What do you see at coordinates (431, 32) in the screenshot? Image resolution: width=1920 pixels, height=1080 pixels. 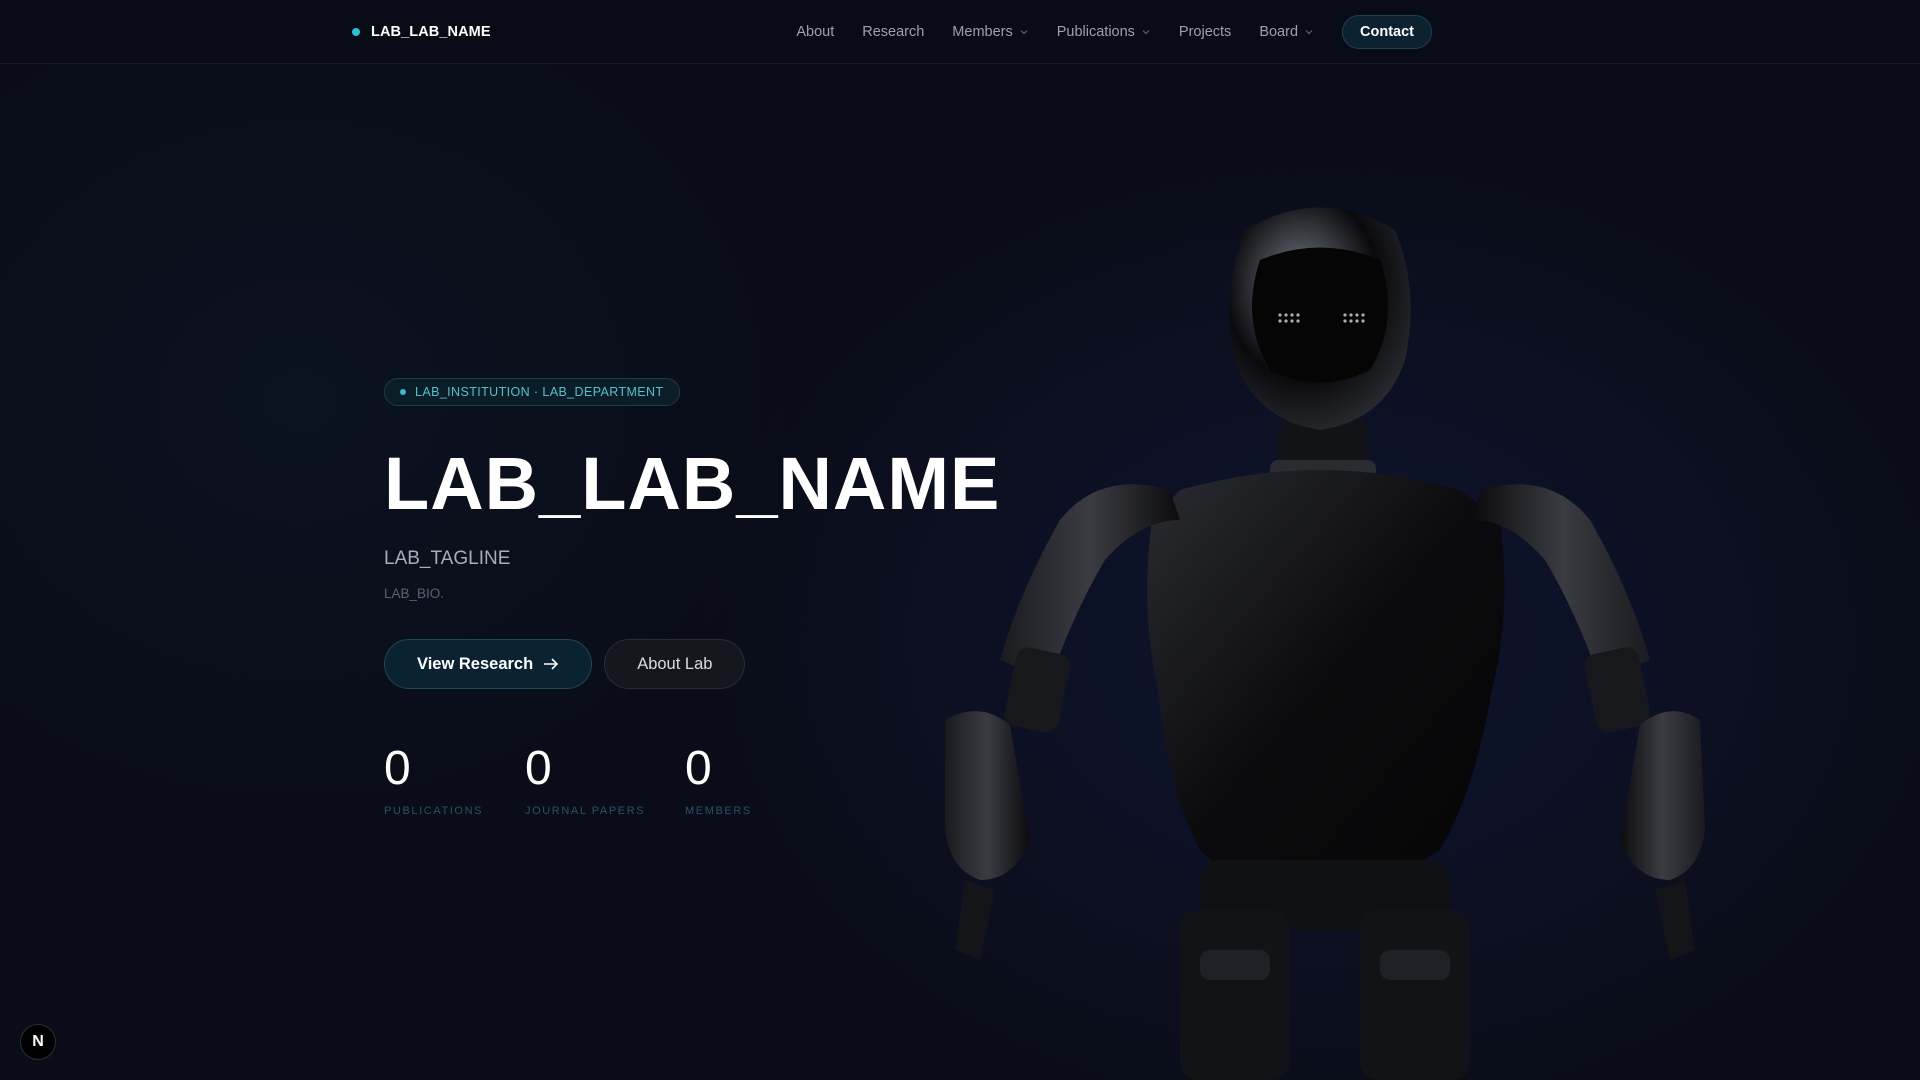 I see `brand-name: LAB_LAB_NAME` at bounding box center [431, 32].